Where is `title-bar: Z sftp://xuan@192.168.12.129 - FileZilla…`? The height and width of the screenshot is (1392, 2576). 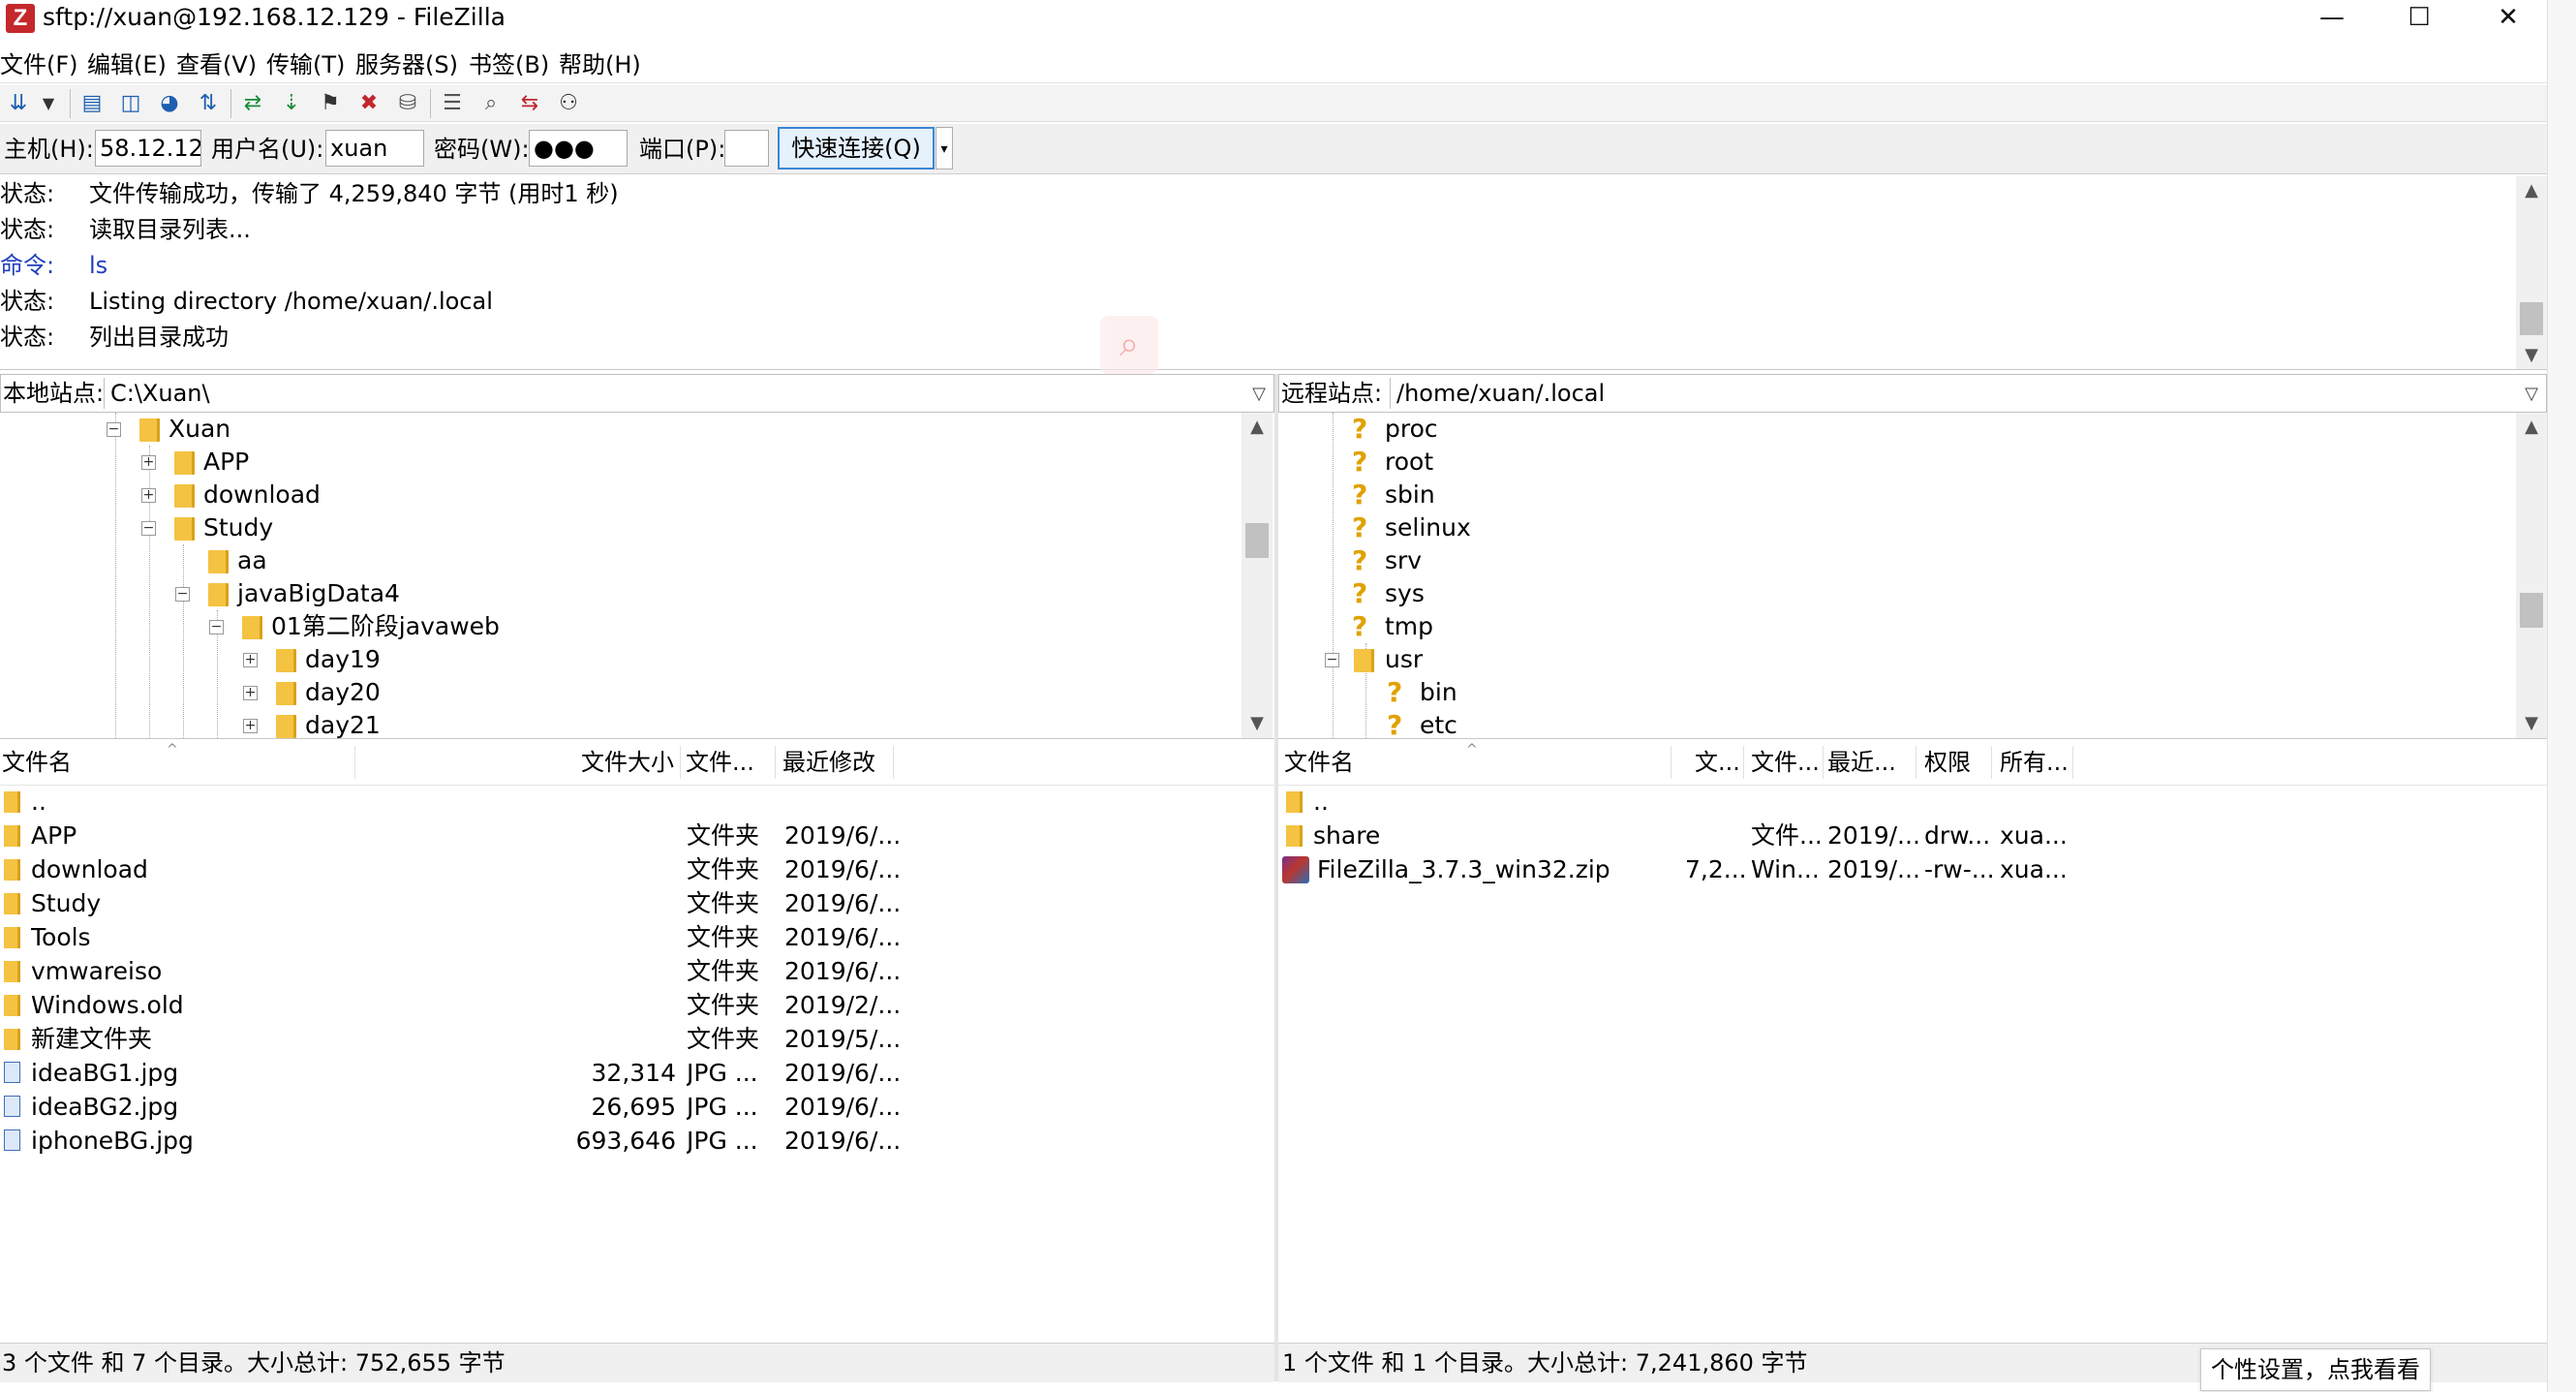
title-bar: Z sftp://xuan@192.168.12.129 - FileZilla… is located at coordinates (1273, 18).